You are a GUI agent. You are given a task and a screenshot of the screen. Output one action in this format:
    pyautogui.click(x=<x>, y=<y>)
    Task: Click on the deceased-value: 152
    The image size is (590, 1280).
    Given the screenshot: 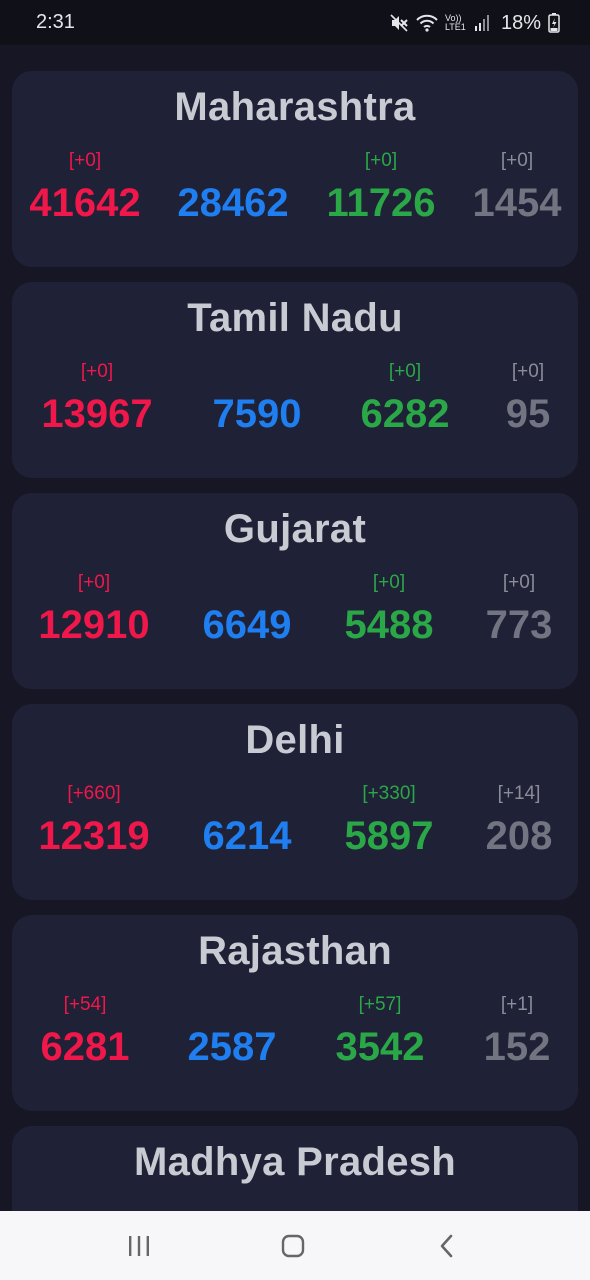 What is the action you would take?
    pyautogui.click(x=517, y=1047)
    